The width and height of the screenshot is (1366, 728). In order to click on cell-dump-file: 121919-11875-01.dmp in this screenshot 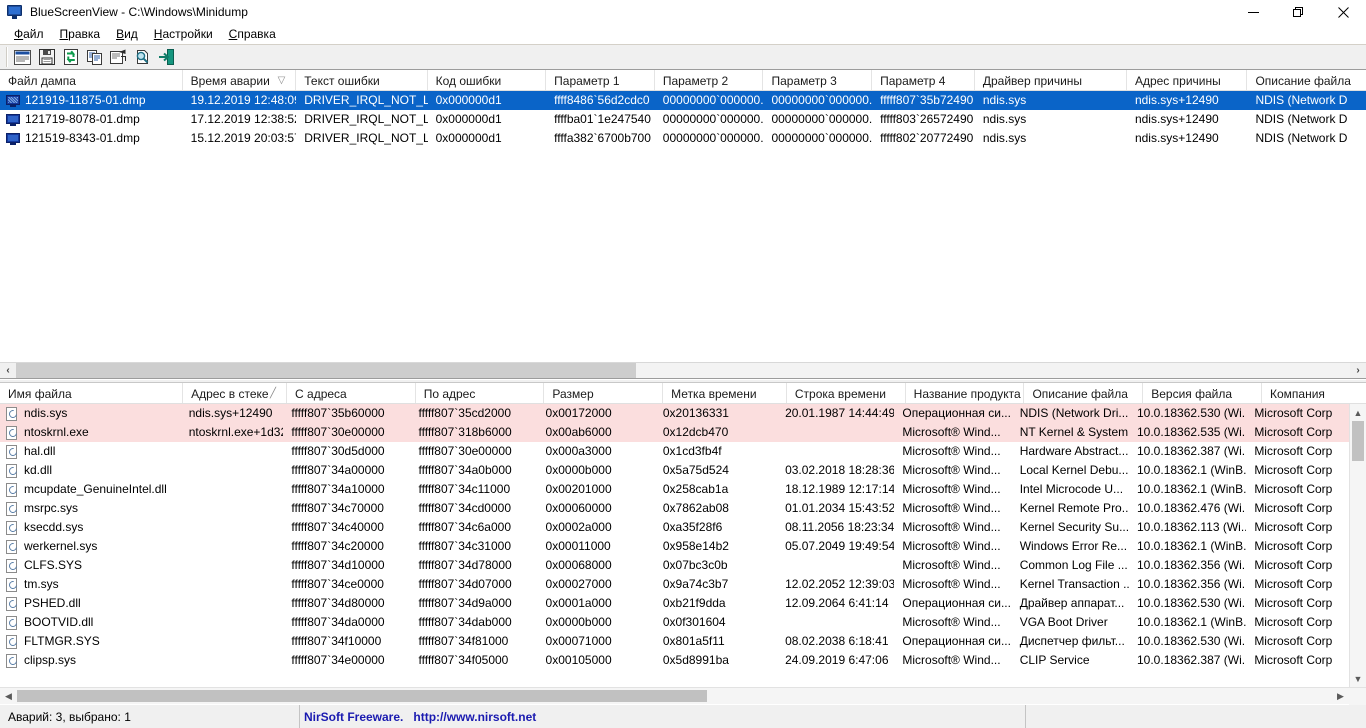, I will do `click(91, 100)`.